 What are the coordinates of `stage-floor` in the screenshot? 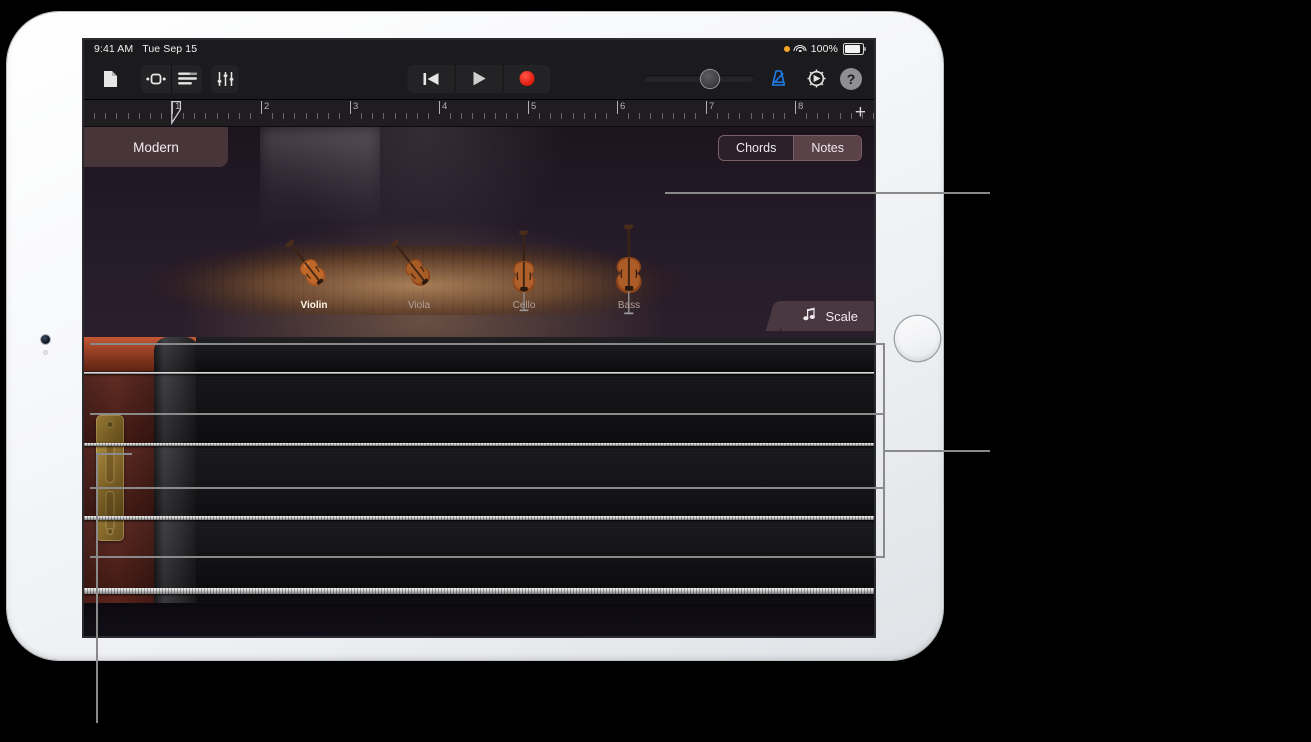 It's located at (479, 280).